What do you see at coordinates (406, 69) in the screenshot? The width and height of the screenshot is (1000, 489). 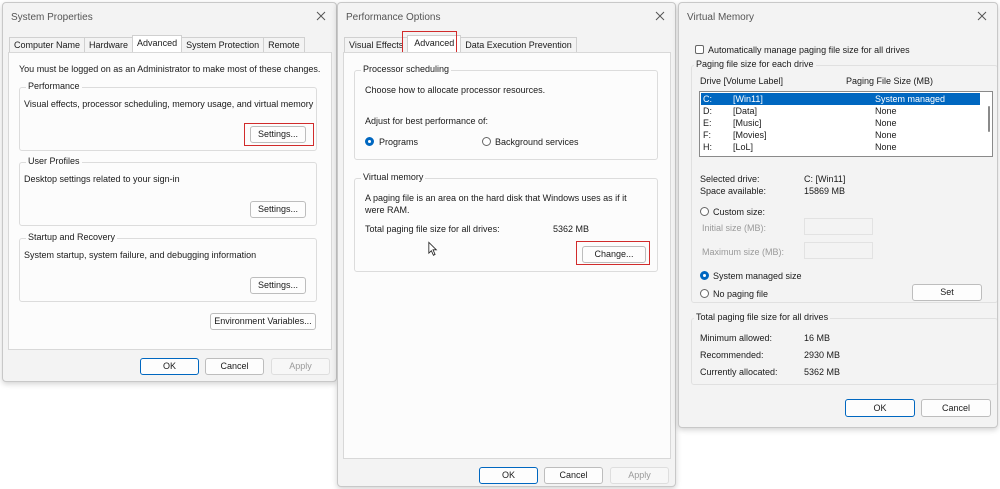 I see `processor-scheduling-heading: Processor scheduling` at bounding box center [406, 69].